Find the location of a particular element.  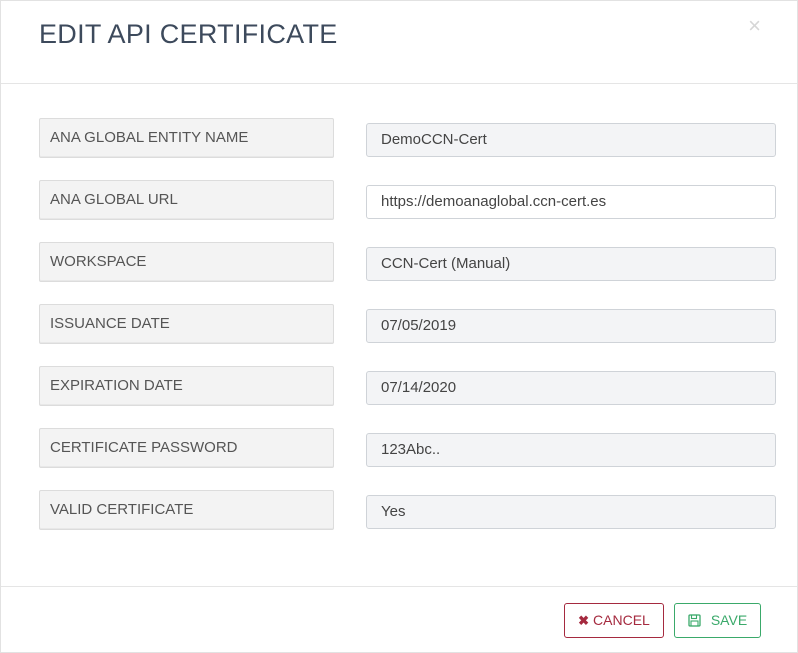

close-icon: × is located at coordinates (754, 26).